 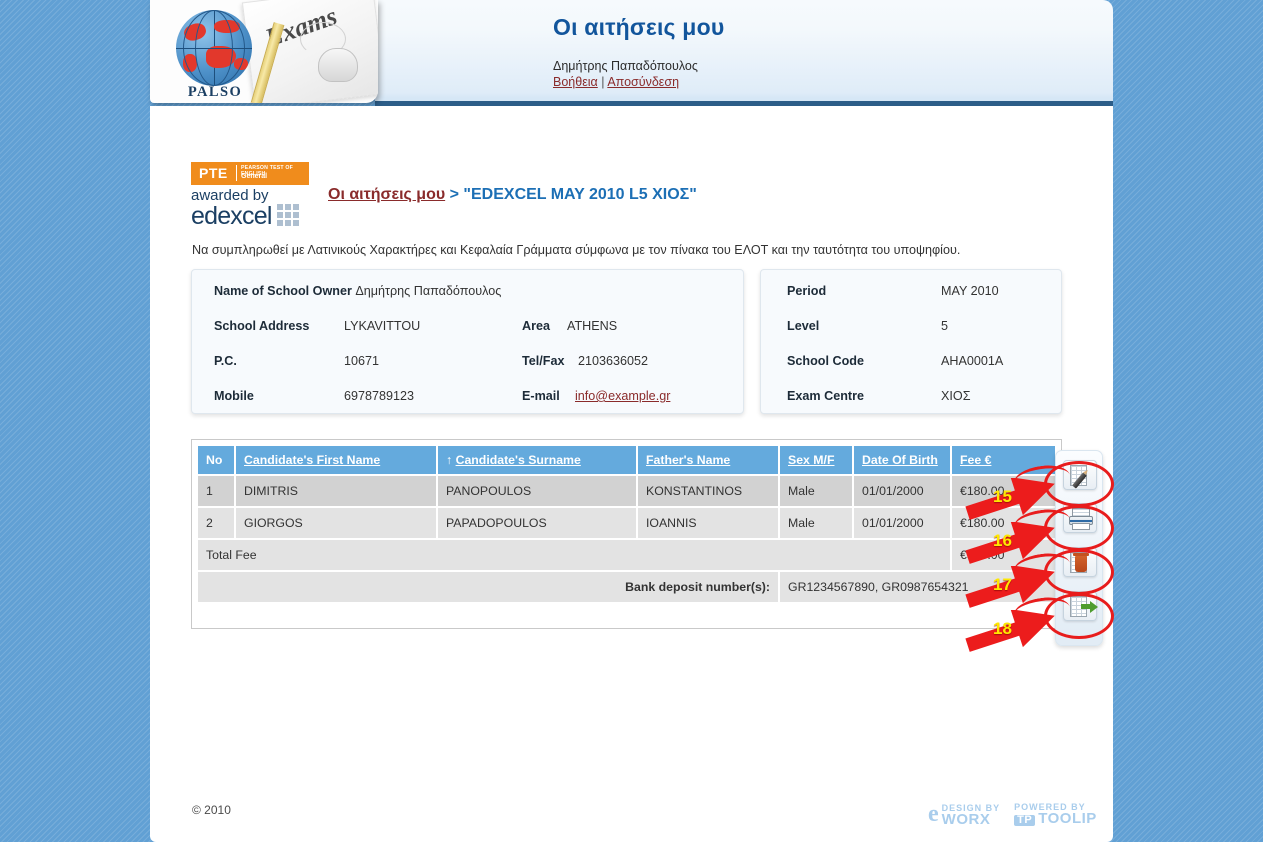 I want to click on level-label: Level, so click(x=803, y=326).